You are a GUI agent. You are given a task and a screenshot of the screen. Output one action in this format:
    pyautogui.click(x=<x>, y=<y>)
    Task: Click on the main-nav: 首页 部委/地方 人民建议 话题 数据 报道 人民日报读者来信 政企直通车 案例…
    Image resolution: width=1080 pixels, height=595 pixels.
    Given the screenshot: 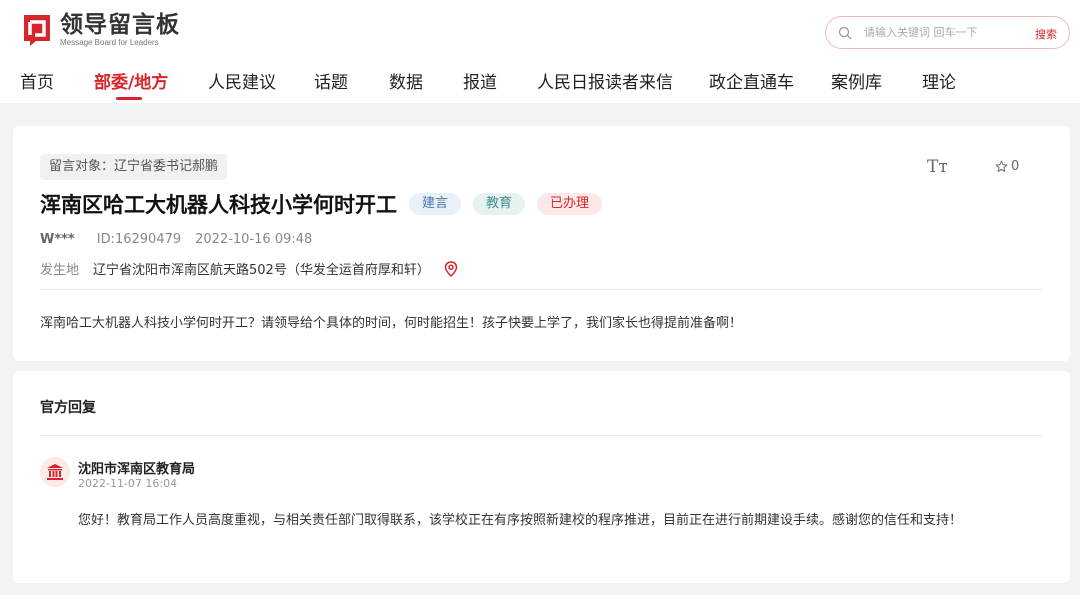 What is the action you would take?
    pyautogui.click(x=540, y=82)
    